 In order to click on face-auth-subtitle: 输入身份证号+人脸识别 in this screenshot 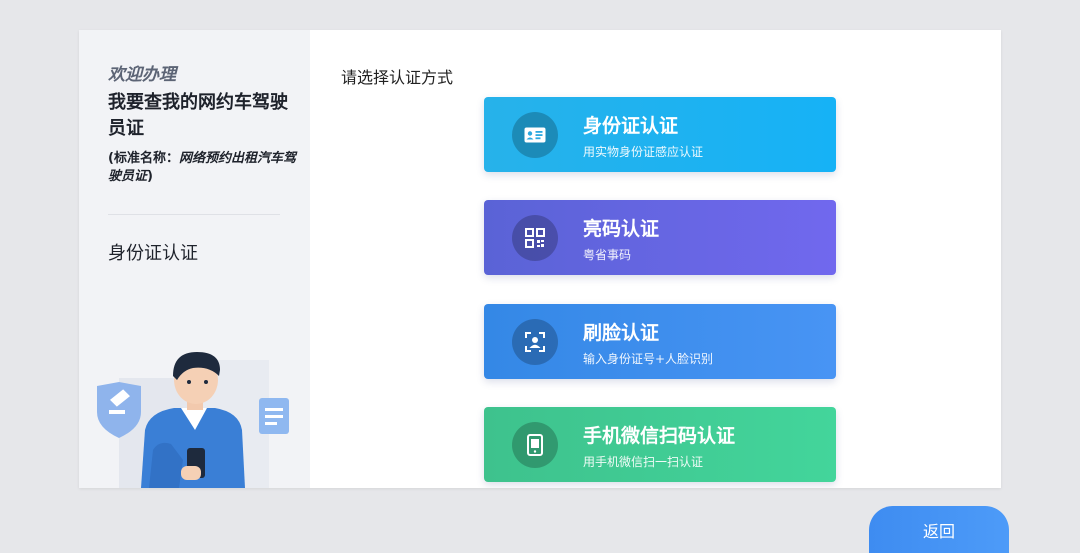, I will do `click(648, 359)`.